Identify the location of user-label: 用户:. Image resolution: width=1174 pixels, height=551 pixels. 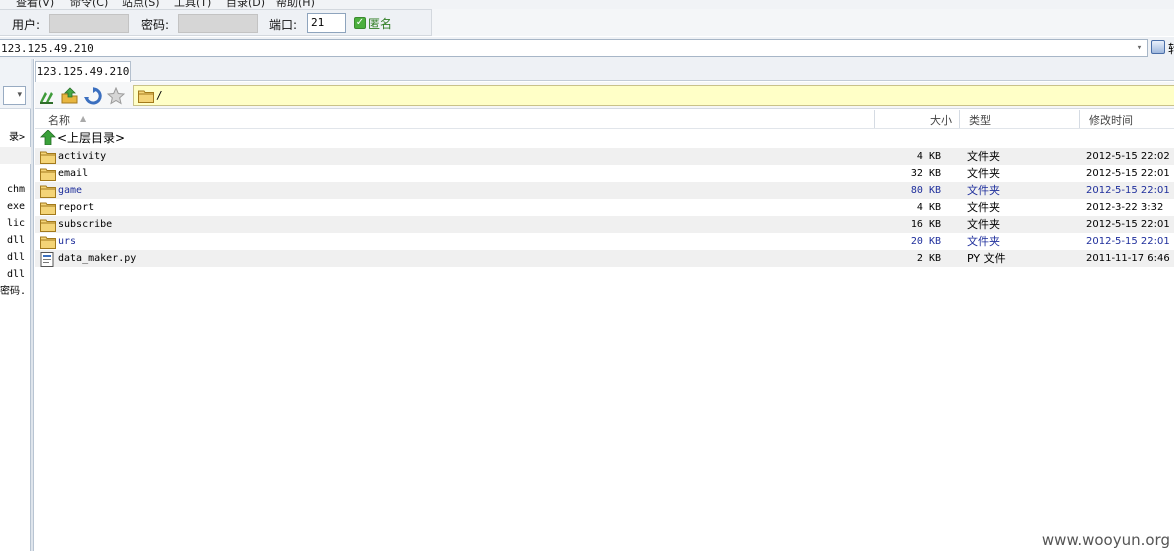
(26, 25).